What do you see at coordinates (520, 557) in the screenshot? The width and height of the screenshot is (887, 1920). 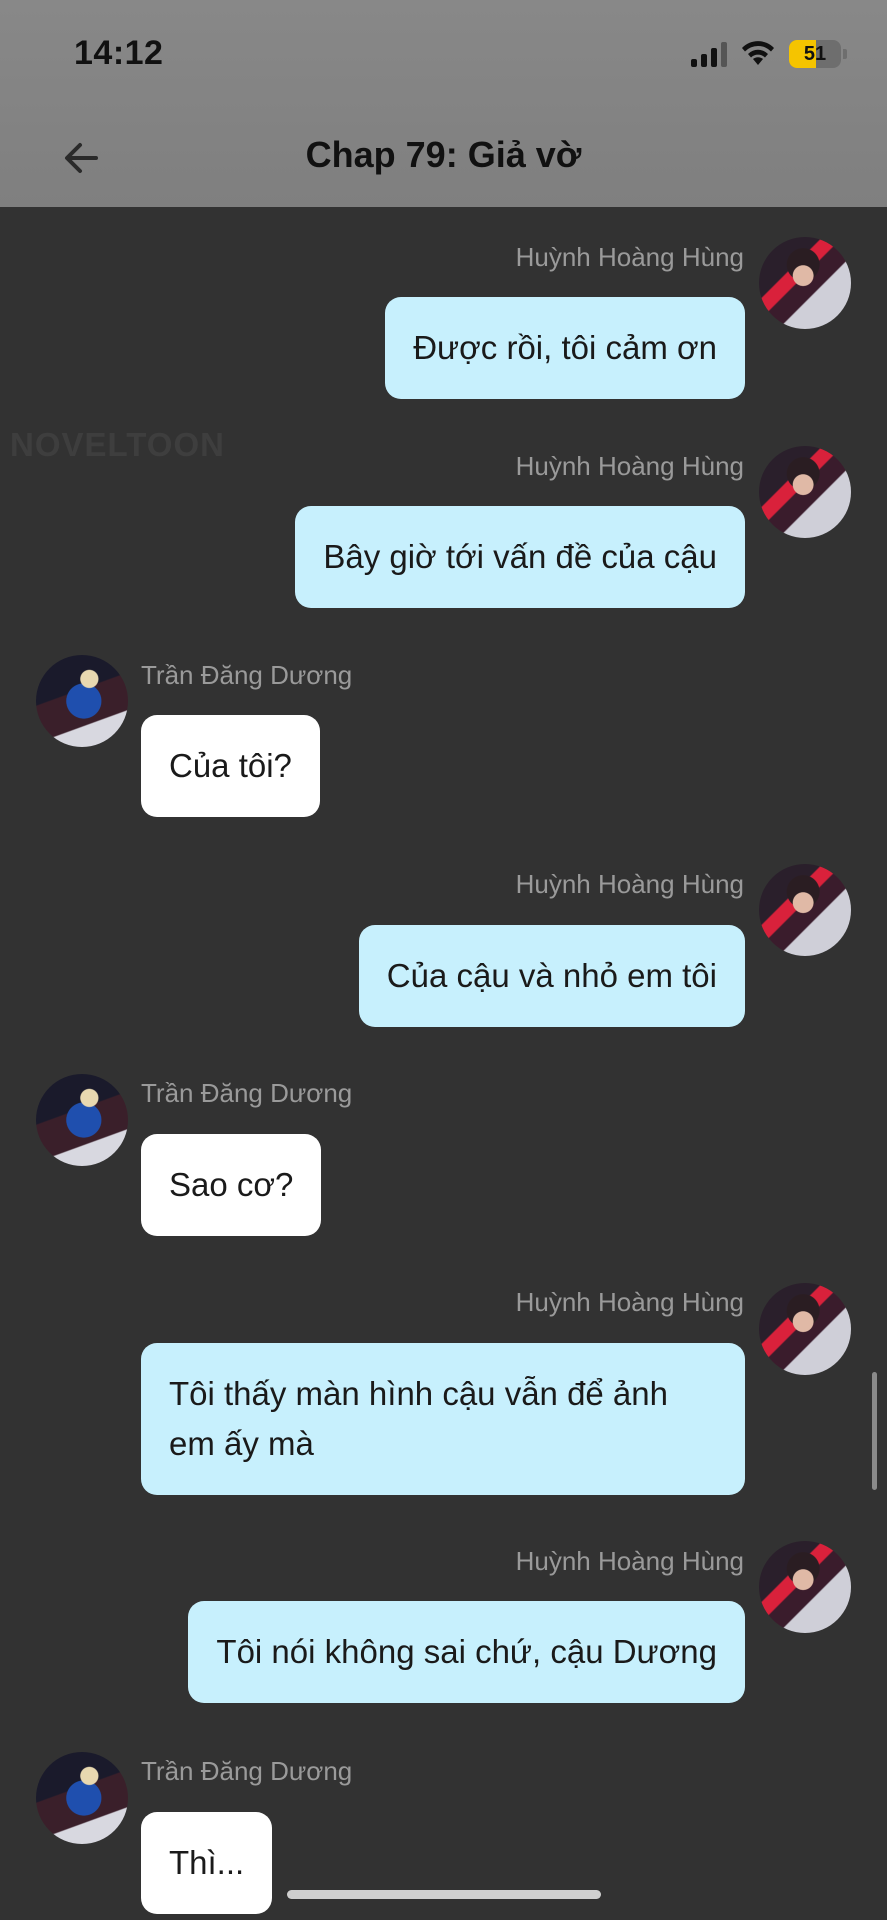 I see `message-bubble: Bây giờ tới vấn đề của cậu` at bounding box center [520, 557].